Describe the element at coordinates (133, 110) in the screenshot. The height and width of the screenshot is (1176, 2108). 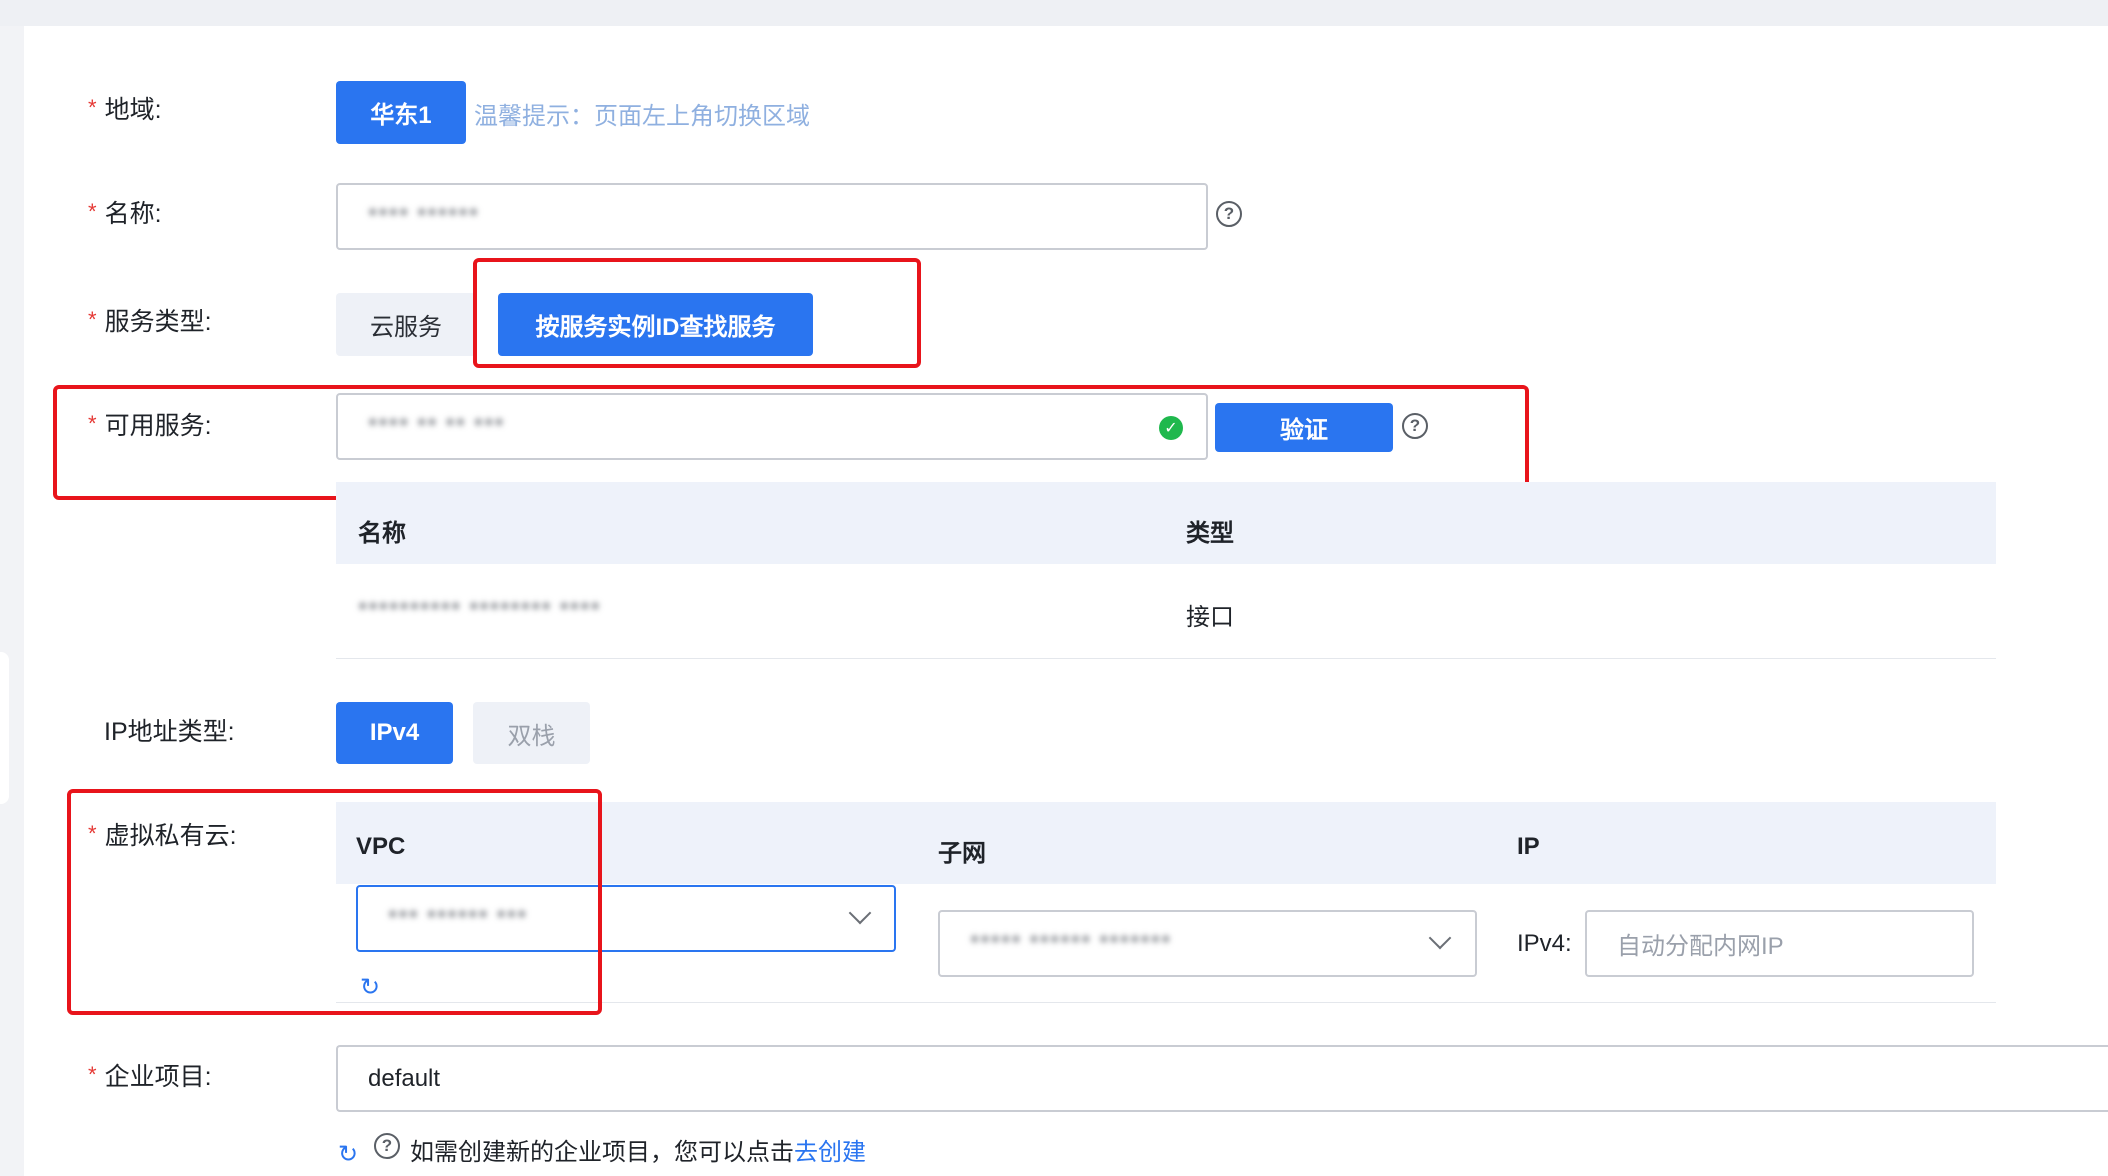
I see `region-label-text: 地域:` at that location.